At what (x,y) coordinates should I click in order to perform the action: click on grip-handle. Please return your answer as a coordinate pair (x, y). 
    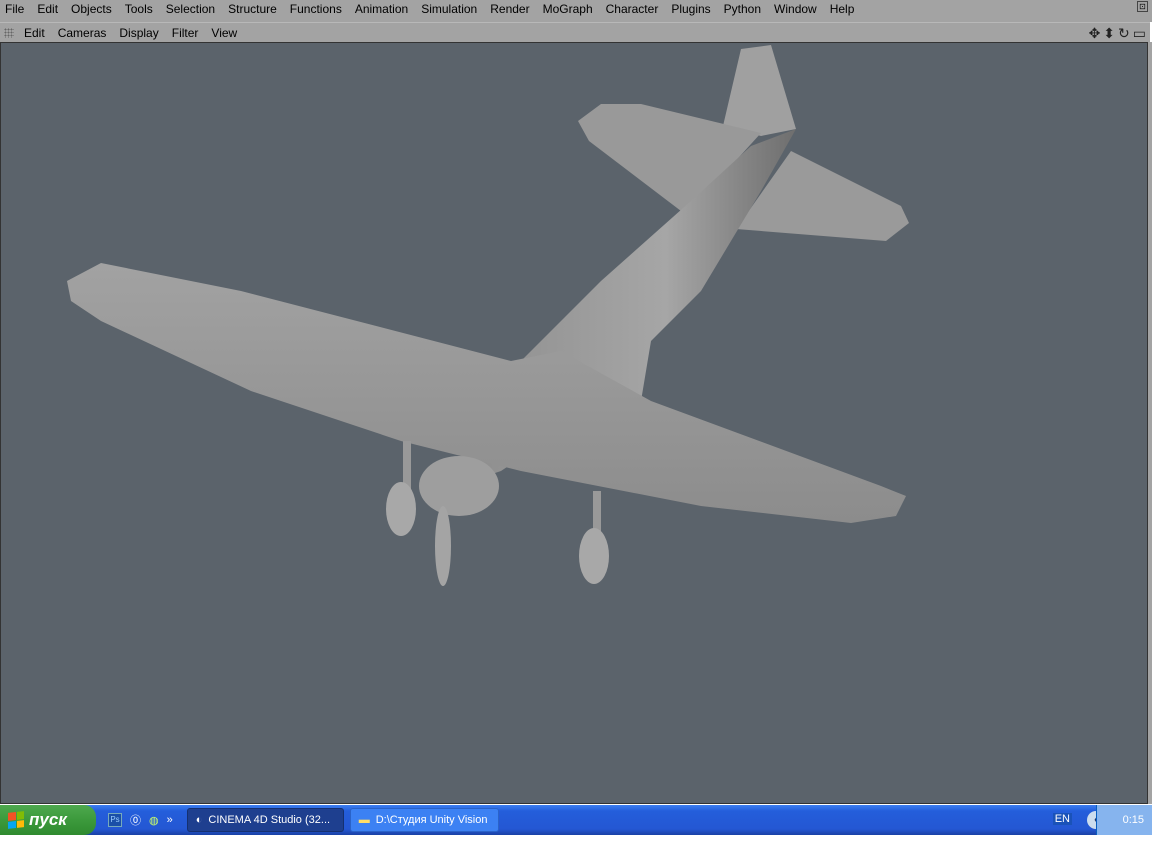
    Looking at the image, I should click on (9, 32).